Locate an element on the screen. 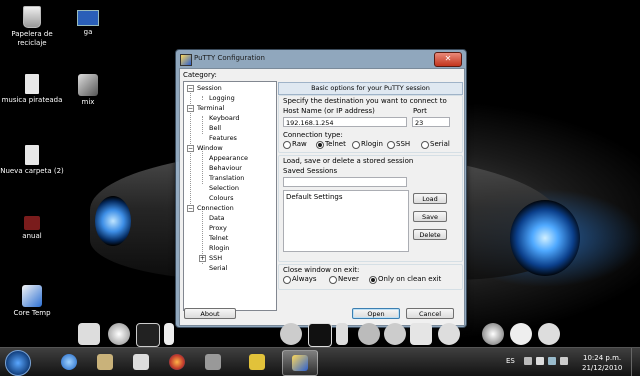 This screenshot has height=376, width=640. connection-type-label: Connection type: is located at coordinates (313, 135).